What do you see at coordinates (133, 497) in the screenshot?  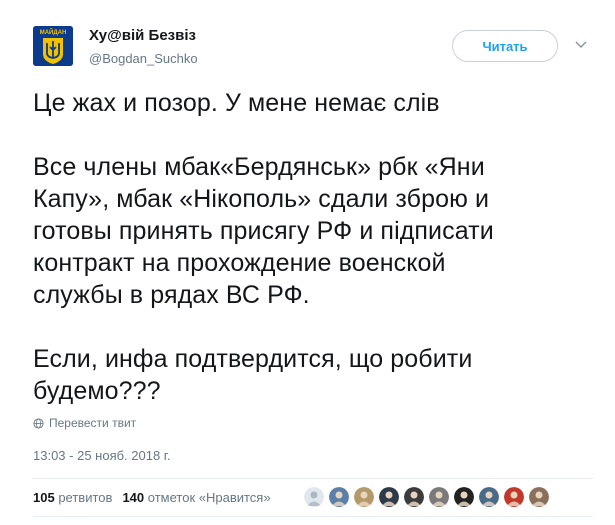 I see `likes-count: 140` at bounding box center [133, 497].